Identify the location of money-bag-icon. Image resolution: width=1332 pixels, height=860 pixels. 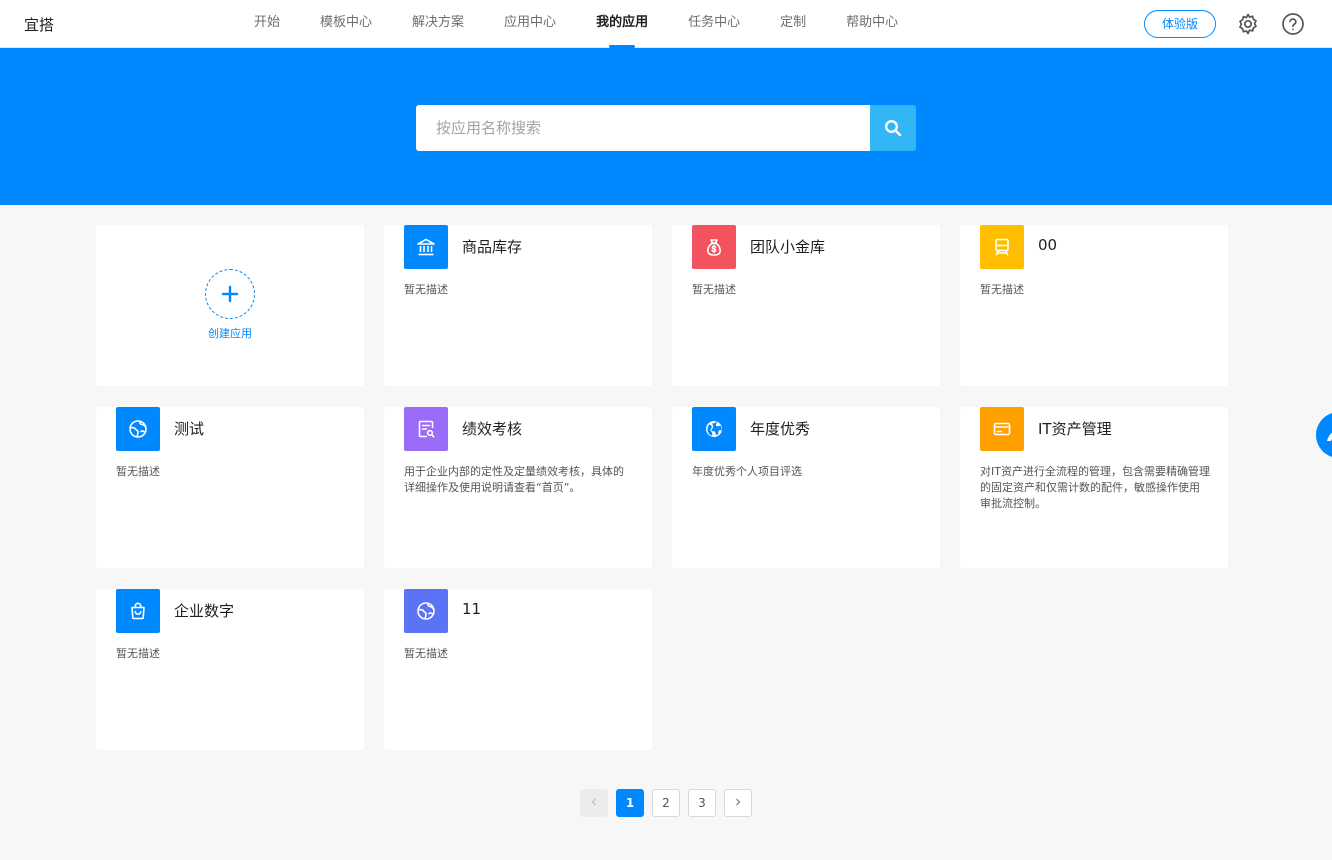
(714, 247).